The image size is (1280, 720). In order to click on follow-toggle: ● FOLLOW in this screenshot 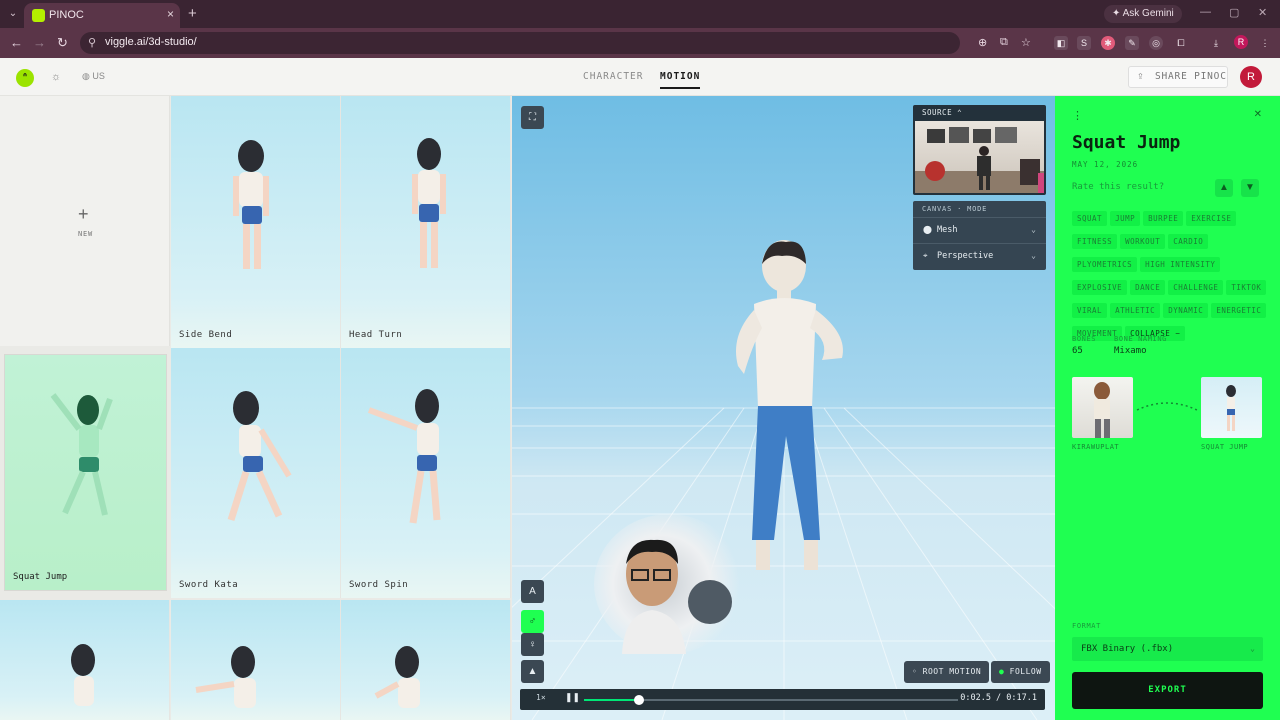, I will do `click(1020, 672)`.